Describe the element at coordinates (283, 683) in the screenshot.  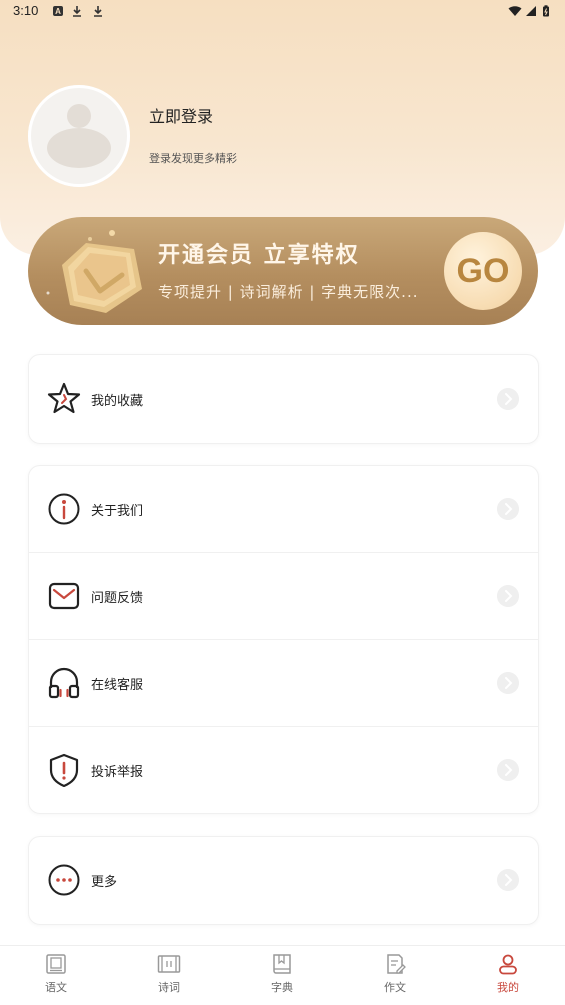
I see `menu-item-service: 在线客服` at that location.